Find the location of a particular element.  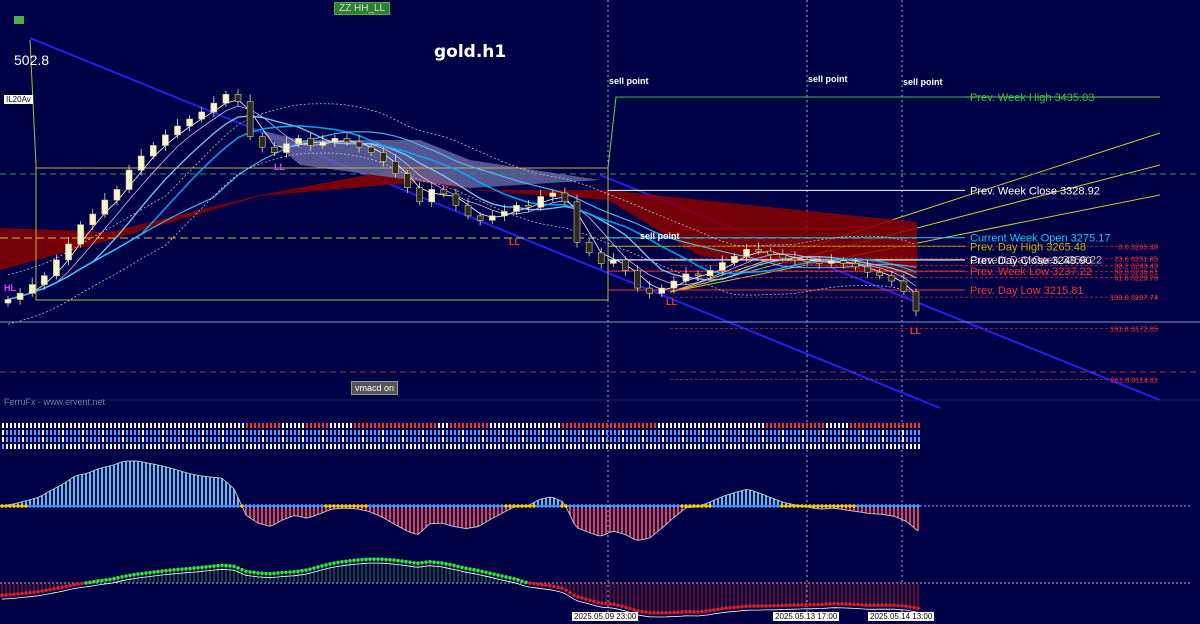

vmacd-button: vmacd on is located at coordinates (375, 388).